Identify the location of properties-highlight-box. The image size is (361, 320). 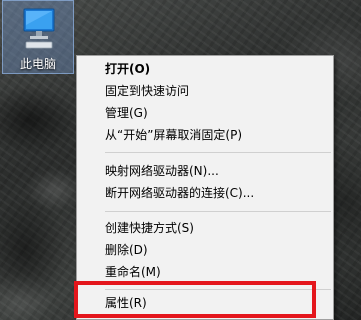
(195, 299).